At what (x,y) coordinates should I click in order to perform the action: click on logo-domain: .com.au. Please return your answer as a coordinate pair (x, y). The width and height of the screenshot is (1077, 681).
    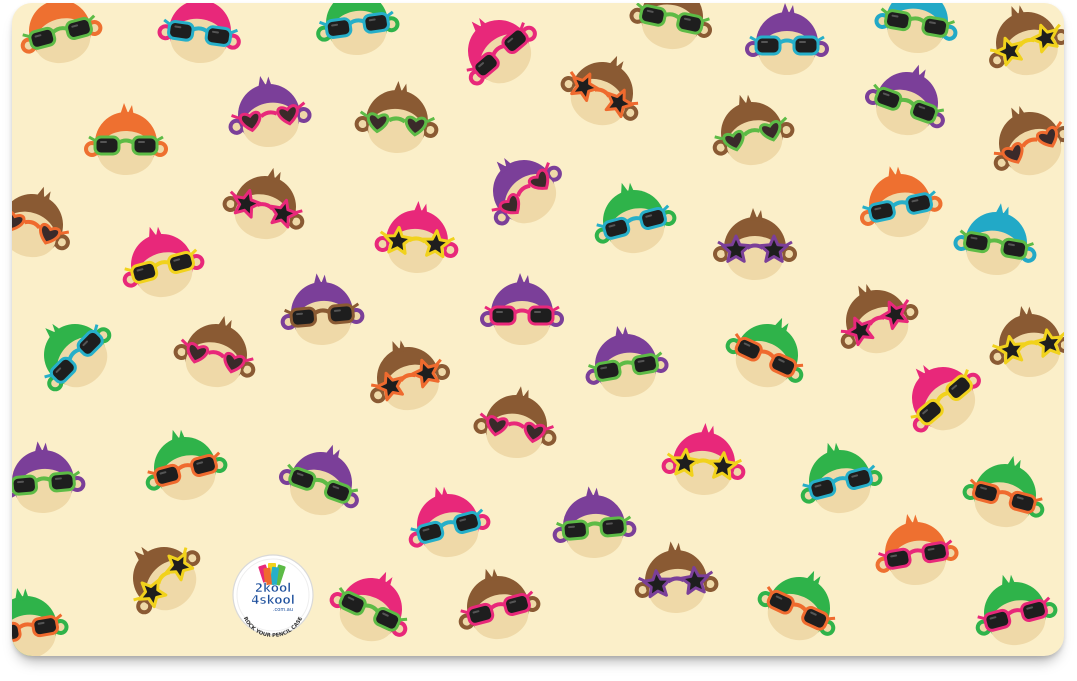
    Looking at the image, I should click on (283, 610).